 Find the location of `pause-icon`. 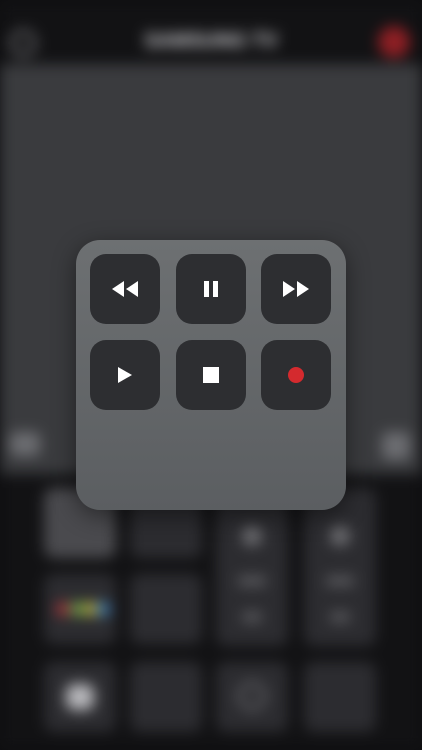

pause-icon is located at coordinates (211, 289).